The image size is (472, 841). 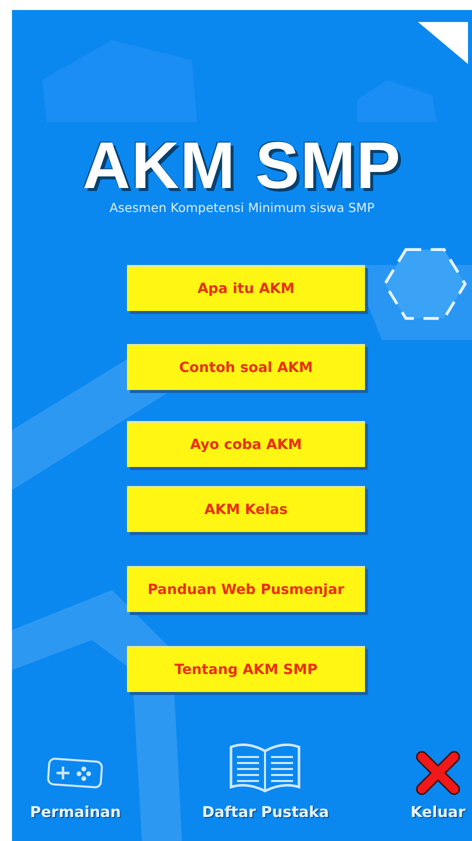 I want to click on bottom-nav-label: Permainan, so click(x=75, y=812).